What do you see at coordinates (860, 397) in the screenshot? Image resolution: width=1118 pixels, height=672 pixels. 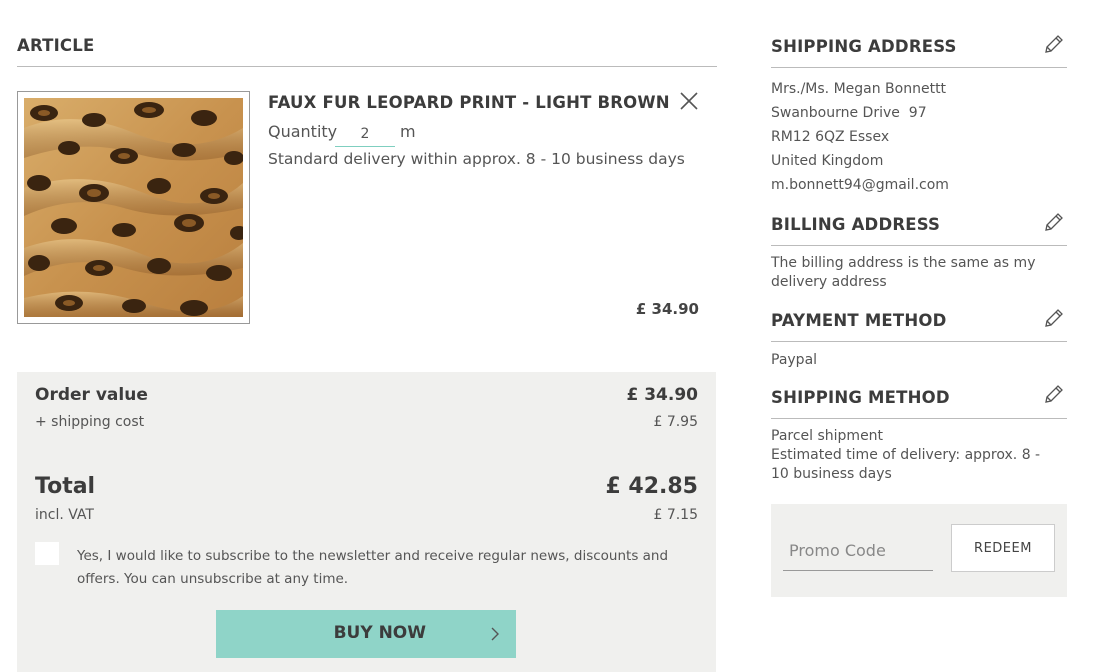 I see `shipping-method-heading: SHIPPING METHOD` at bounding box center [860, 397].